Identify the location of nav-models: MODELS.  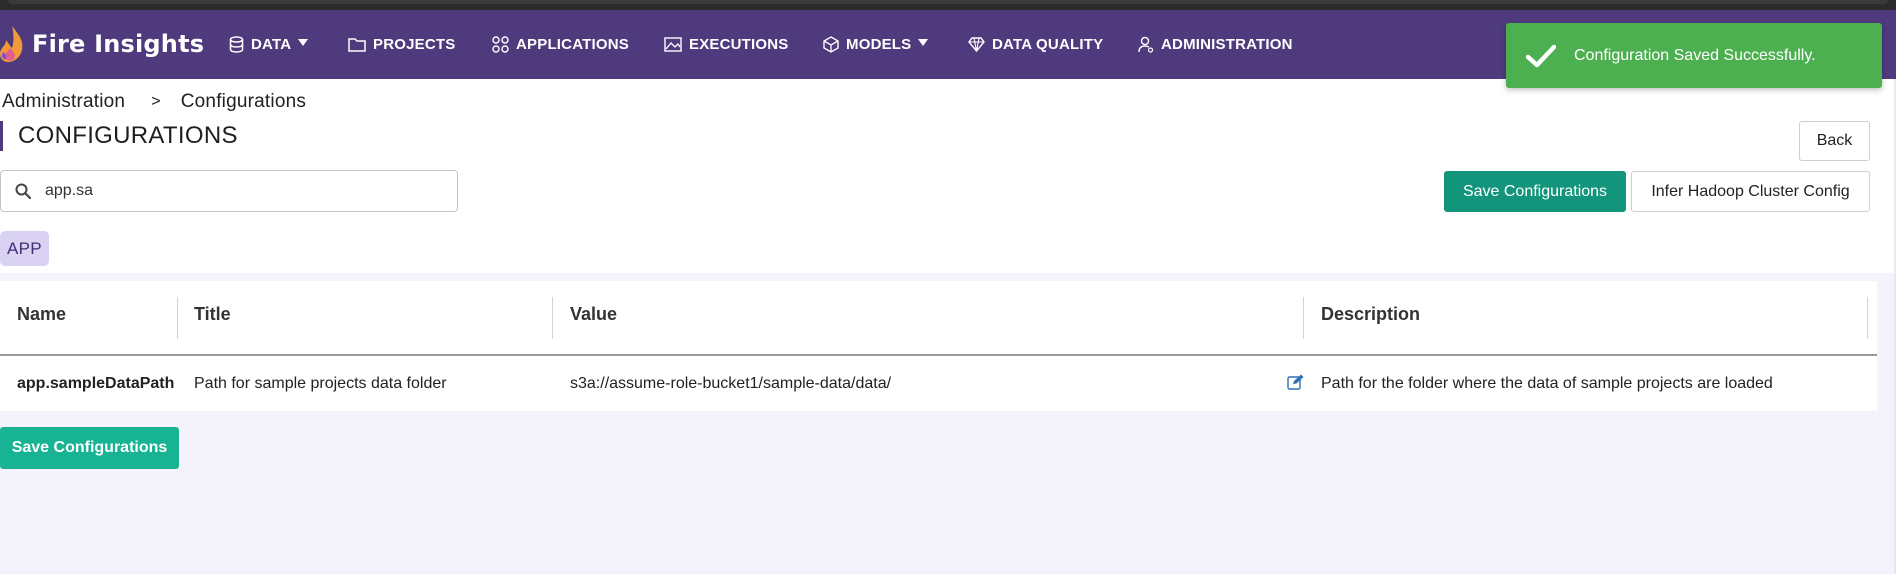
(876, 44).